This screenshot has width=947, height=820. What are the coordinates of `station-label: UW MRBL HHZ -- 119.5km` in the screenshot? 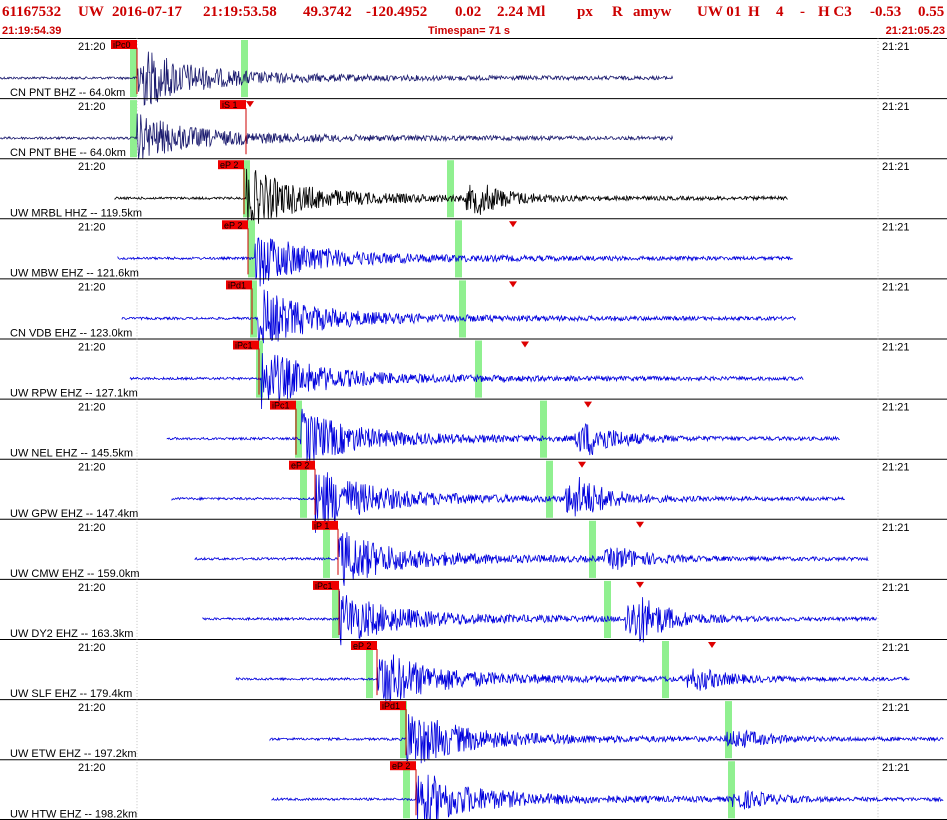 It's located at (76, 213).